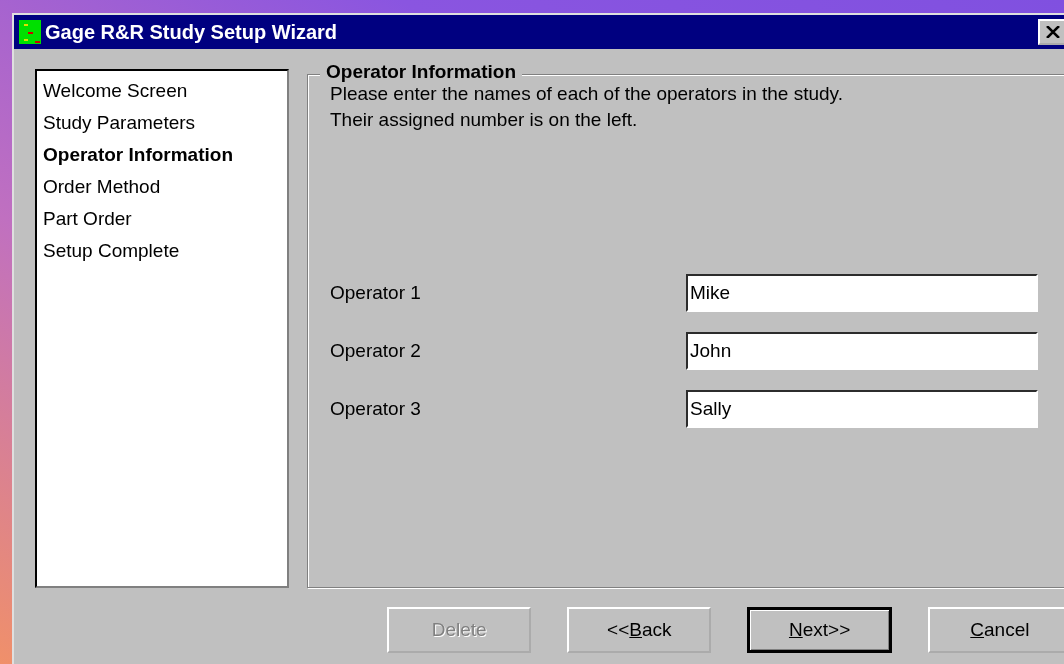 The width and height of the screenshot is (1064, 664). What do you see at coordinates (375, 293) in the screenshot?
I see `operator-label: Operator 1` at bounding box center [375, 293].